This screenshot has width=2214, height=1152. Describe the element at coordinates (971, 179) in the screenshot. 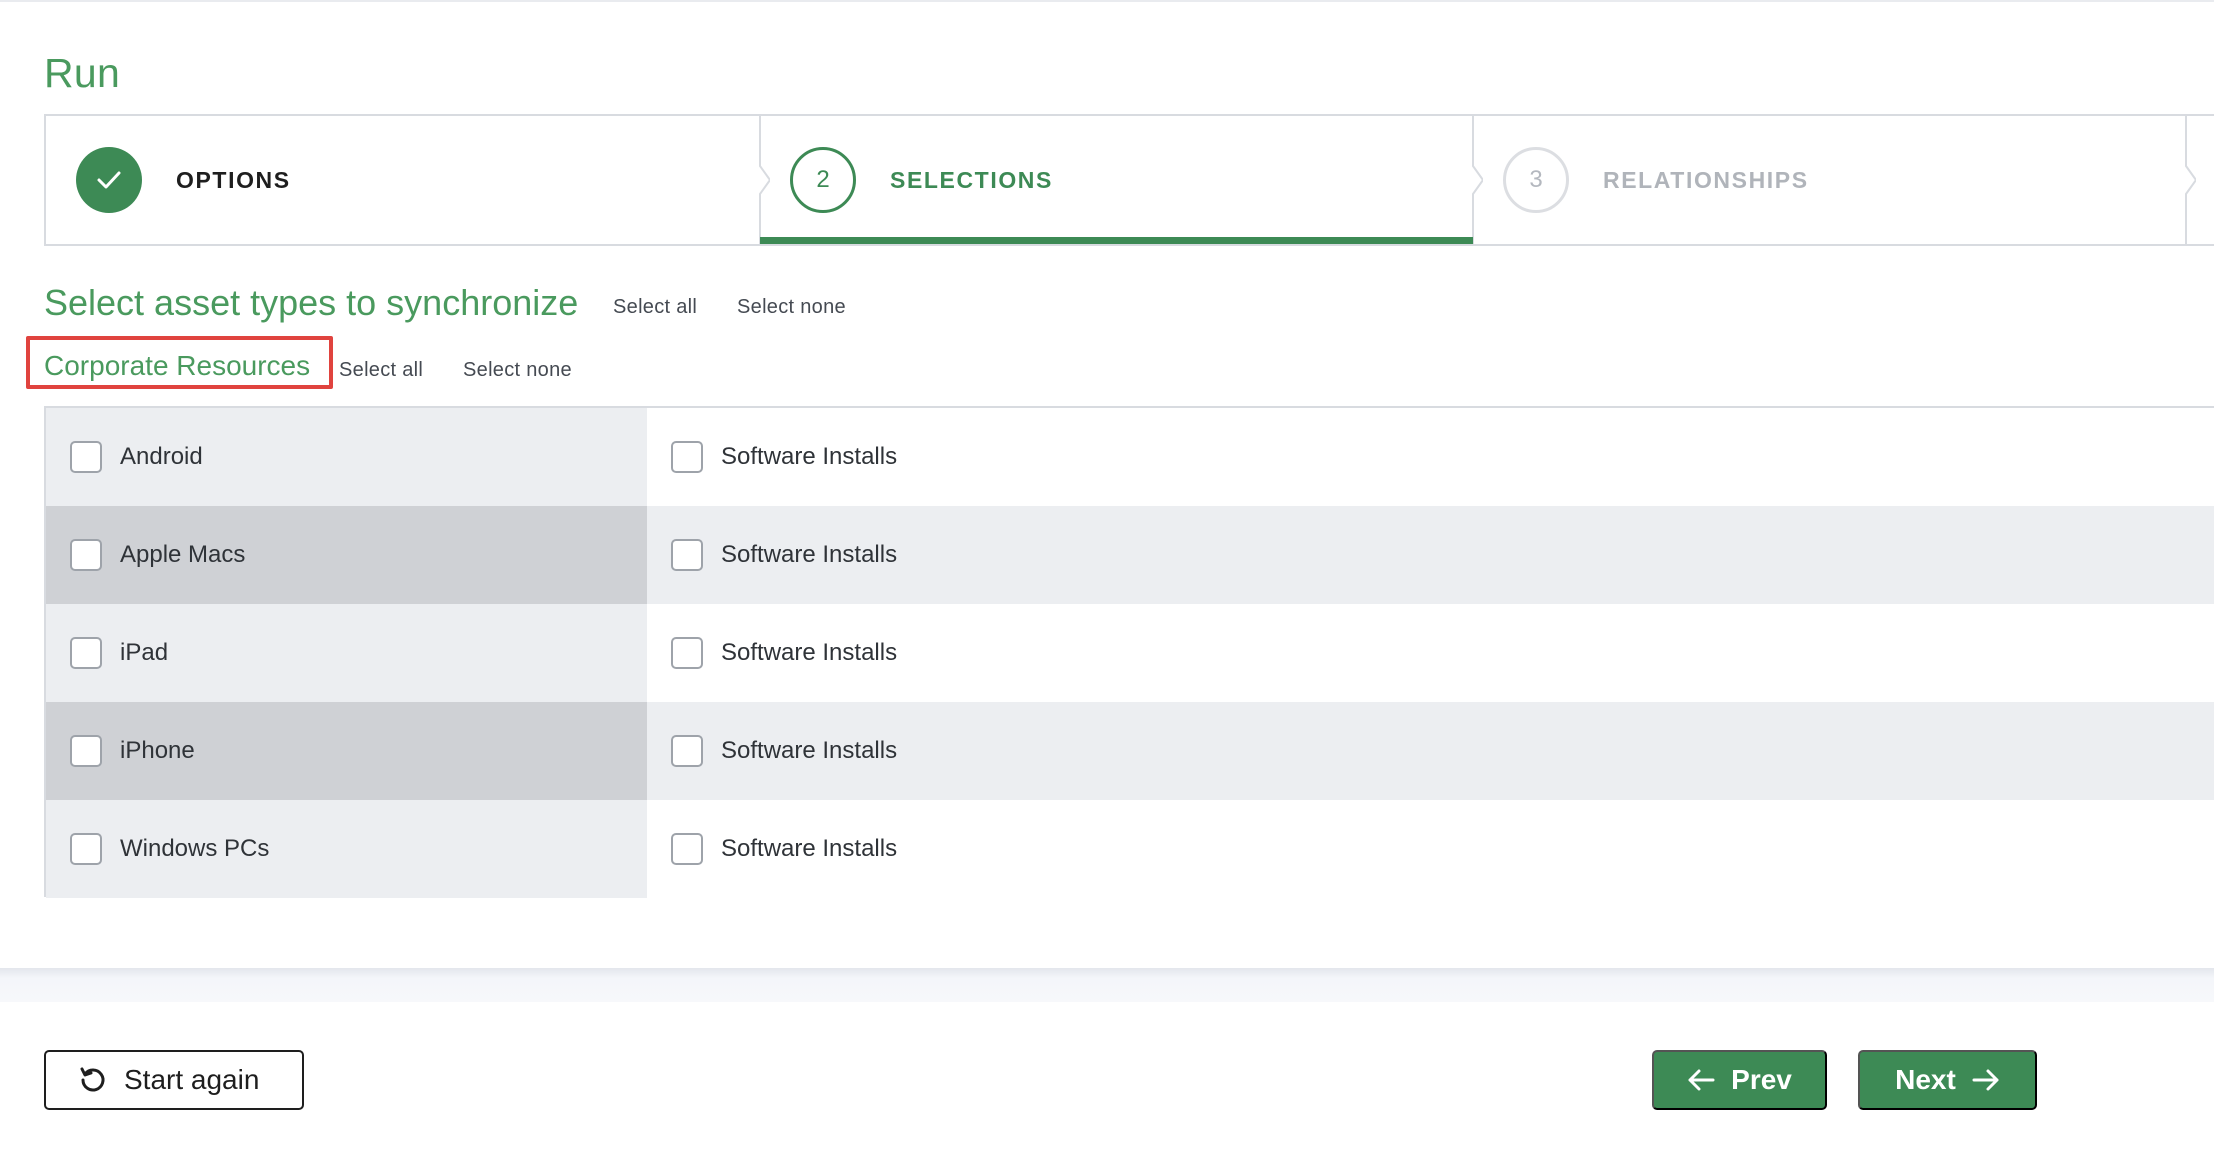

I see `step-selections-label: SELECTIONS` at that location.